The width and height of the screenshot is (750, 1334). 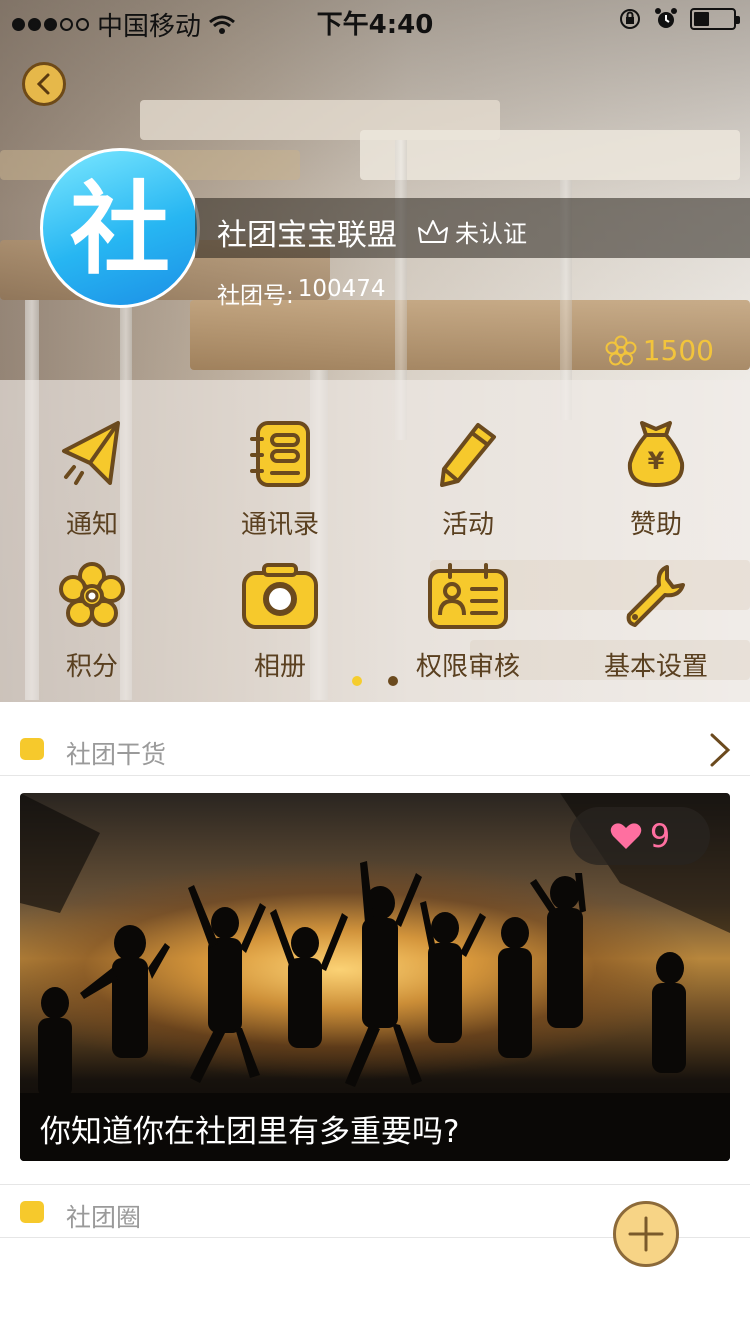 I want to click on points-value: 1500, so click(x=678, y=350).